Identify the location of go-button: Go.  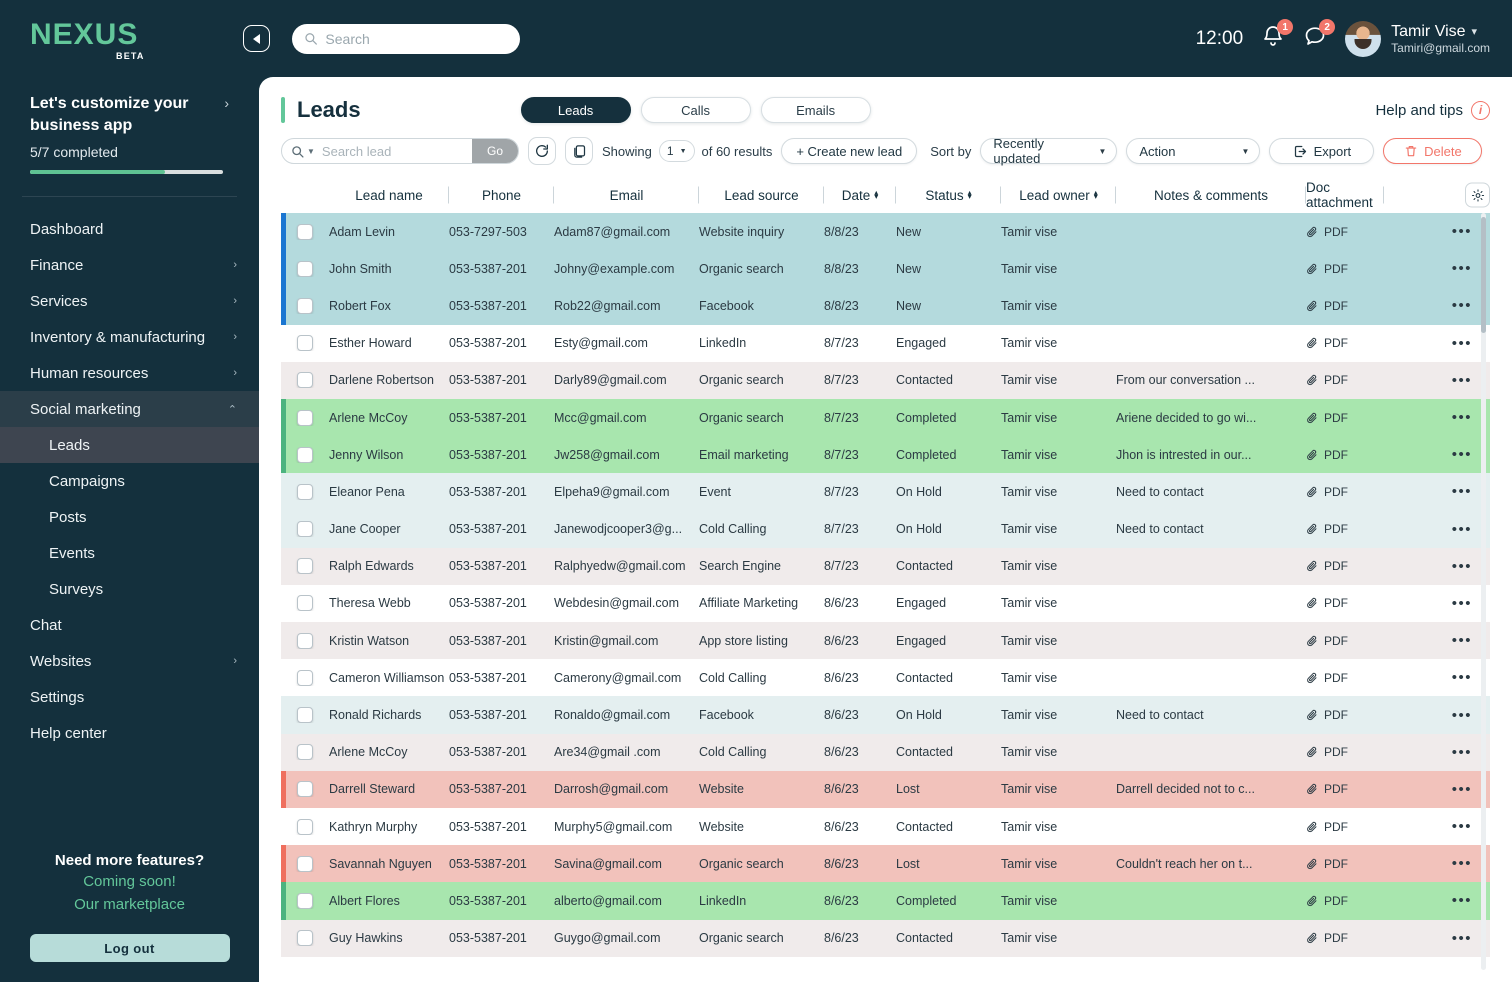
(495, 151).